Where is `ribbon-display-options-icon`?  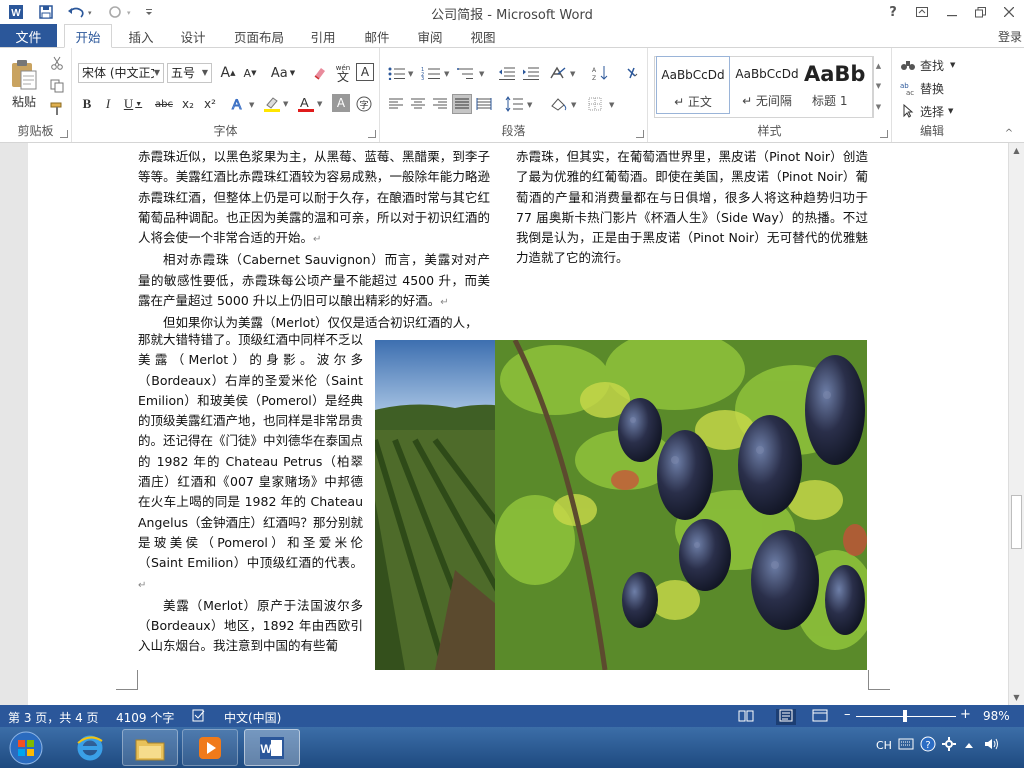
ribbon-display-options-icon is located at coordinates (922, 12).